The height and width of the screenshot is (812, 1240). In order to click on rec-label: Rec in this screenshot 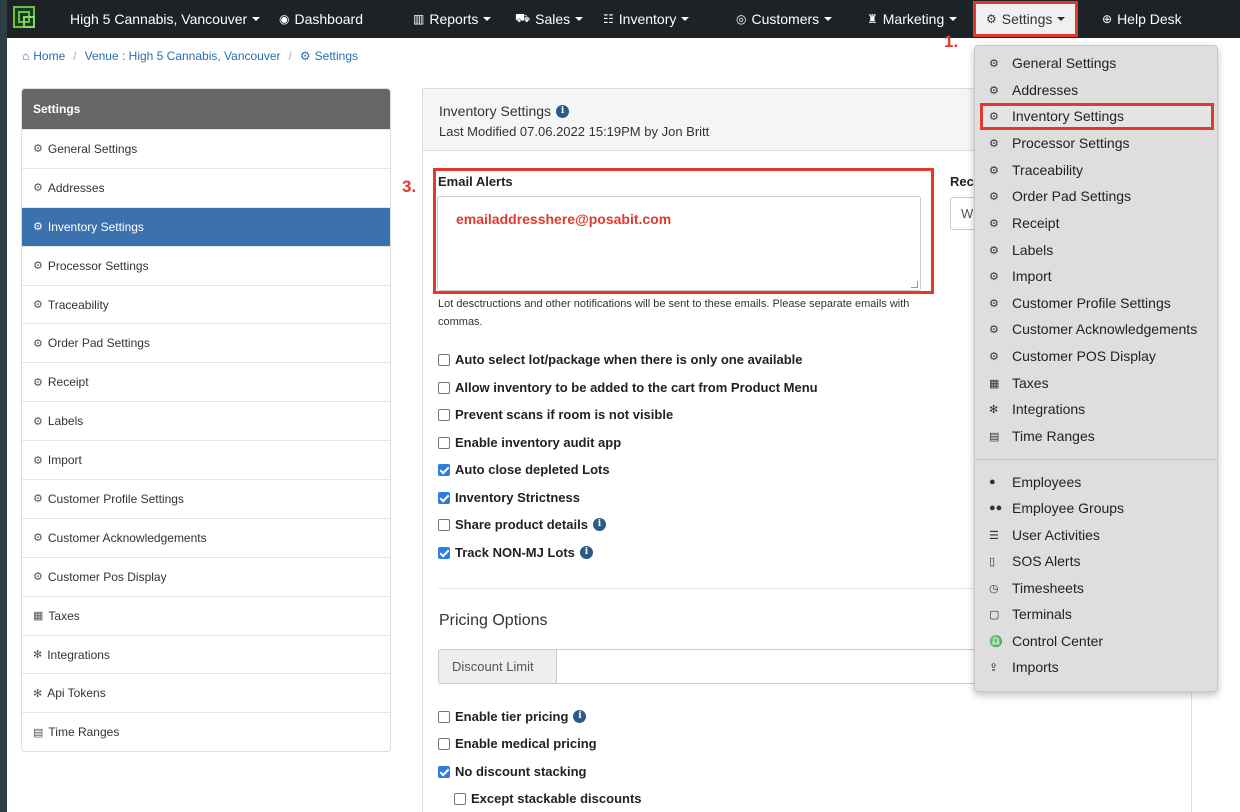, I will do `click(962, 181)`.